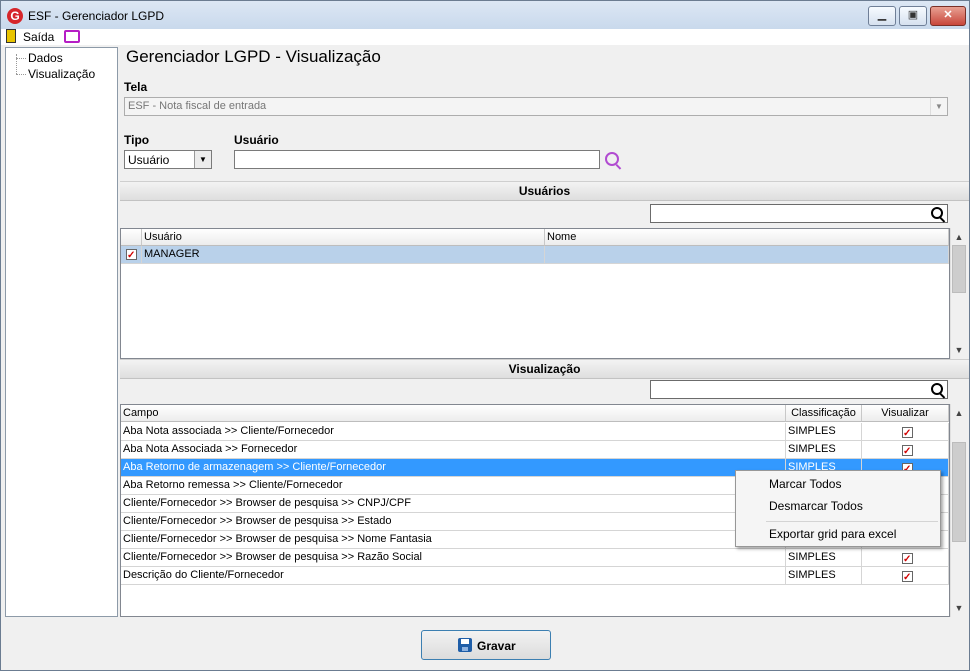  What do you see at coordinates (485, 15) in the screenshot?
I see `title-bar: G ESF - Gerenciador LGPD ▁ ▣ ✕` at bounding box center [485, 15].